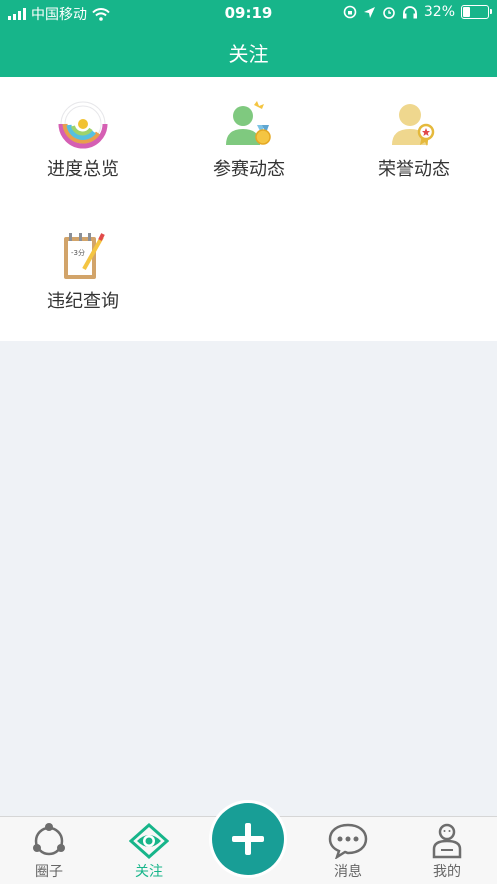 The width and height of the screenshot is (497, 884). I want to click on grid-item-progress: 进度总览, so click(83, 132).